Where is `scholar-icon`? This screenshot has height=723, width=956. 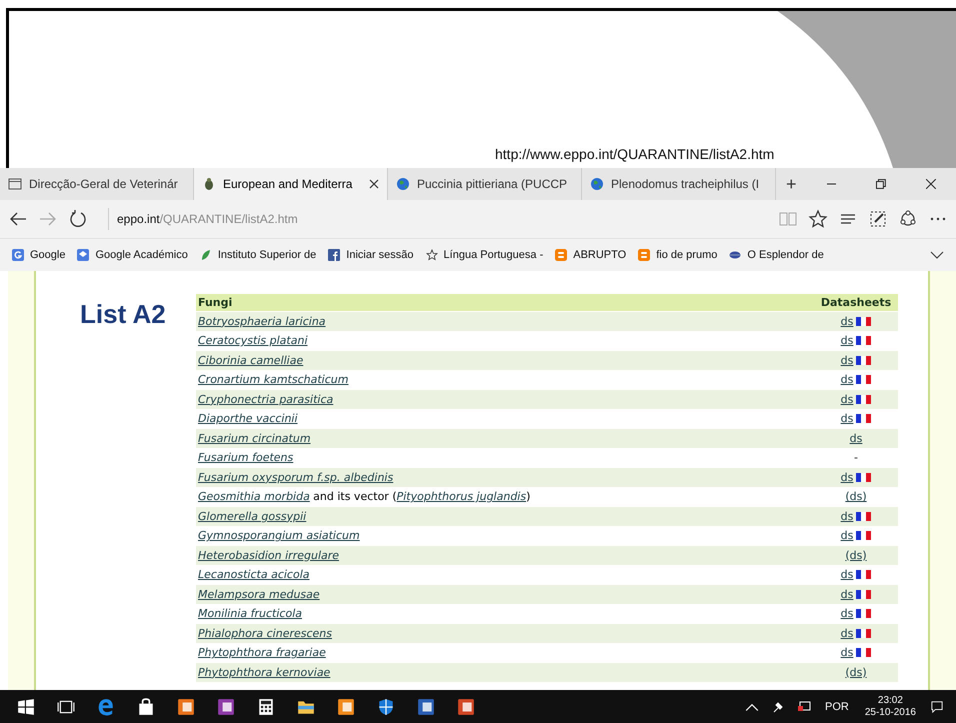
scholar-icon is located at coordinates (83, 255).